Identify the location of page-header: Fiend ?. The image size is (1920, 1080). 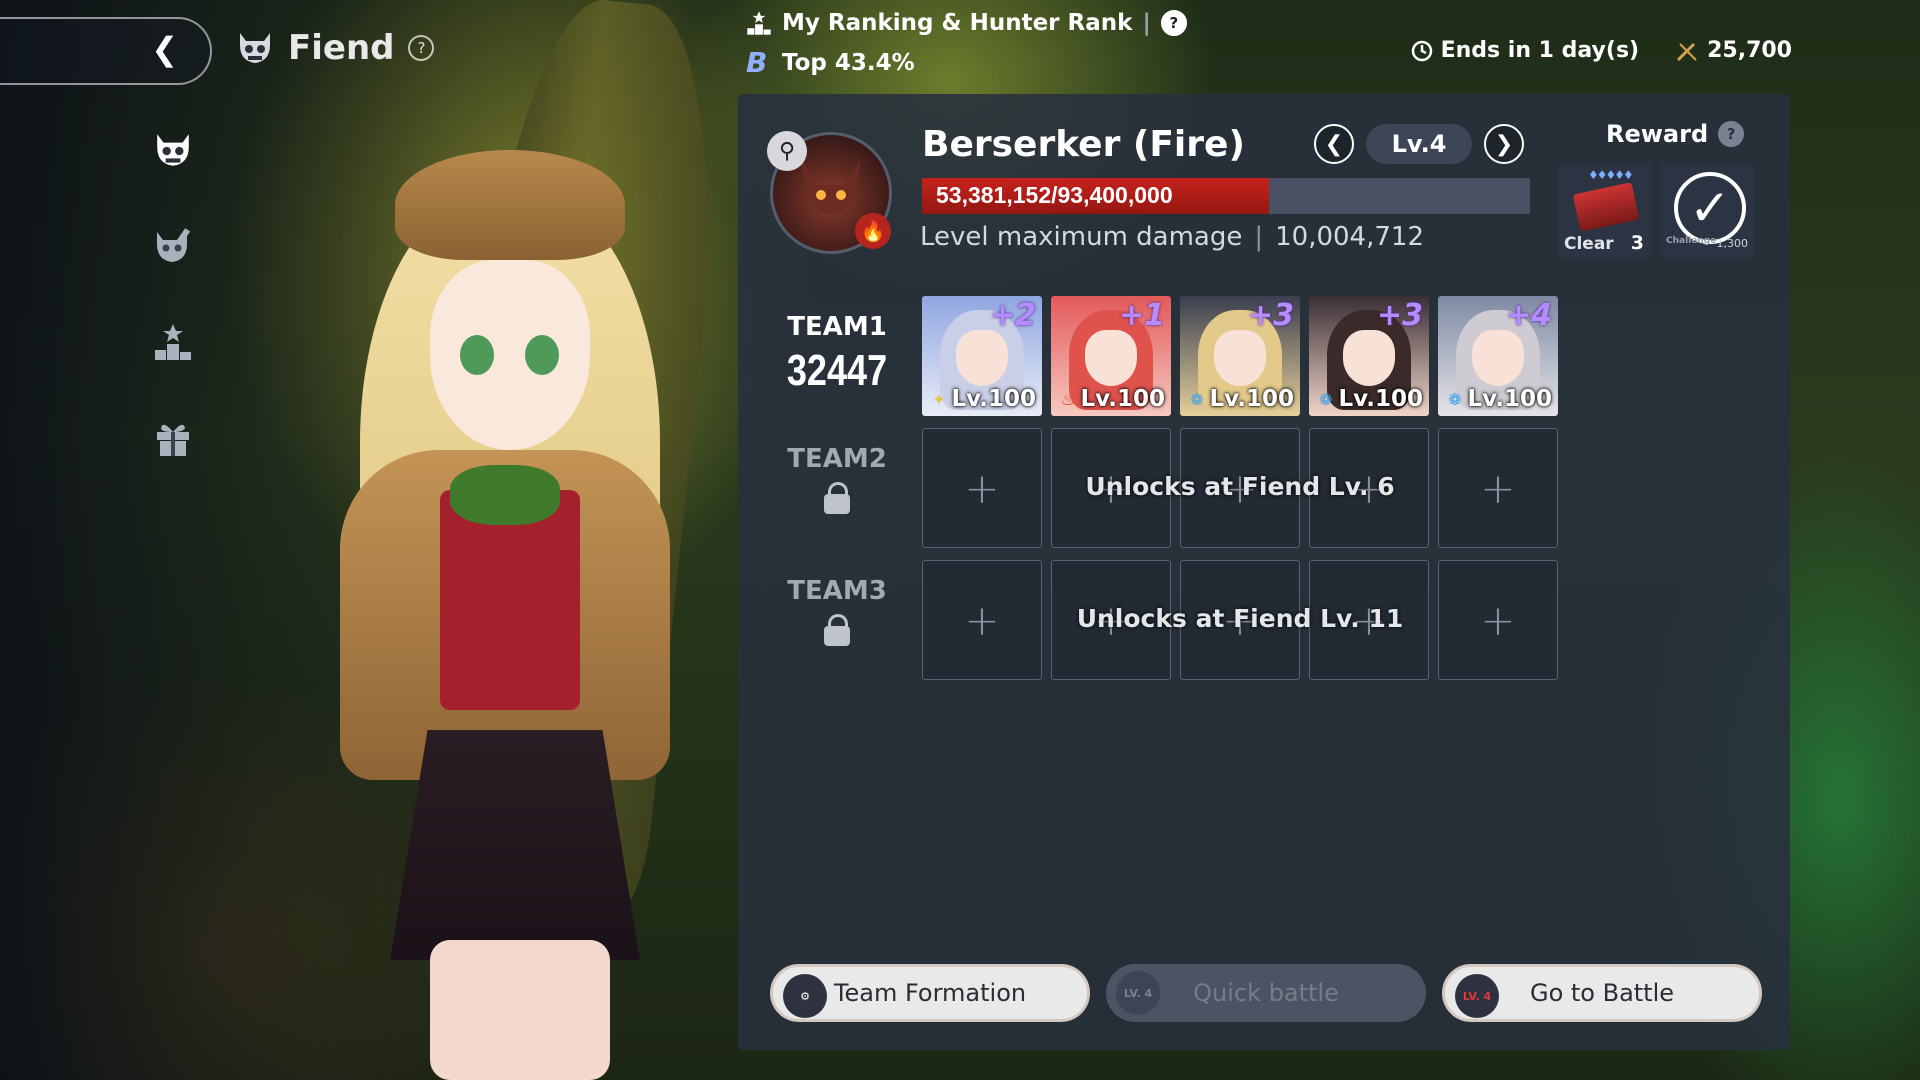
(335, 48).